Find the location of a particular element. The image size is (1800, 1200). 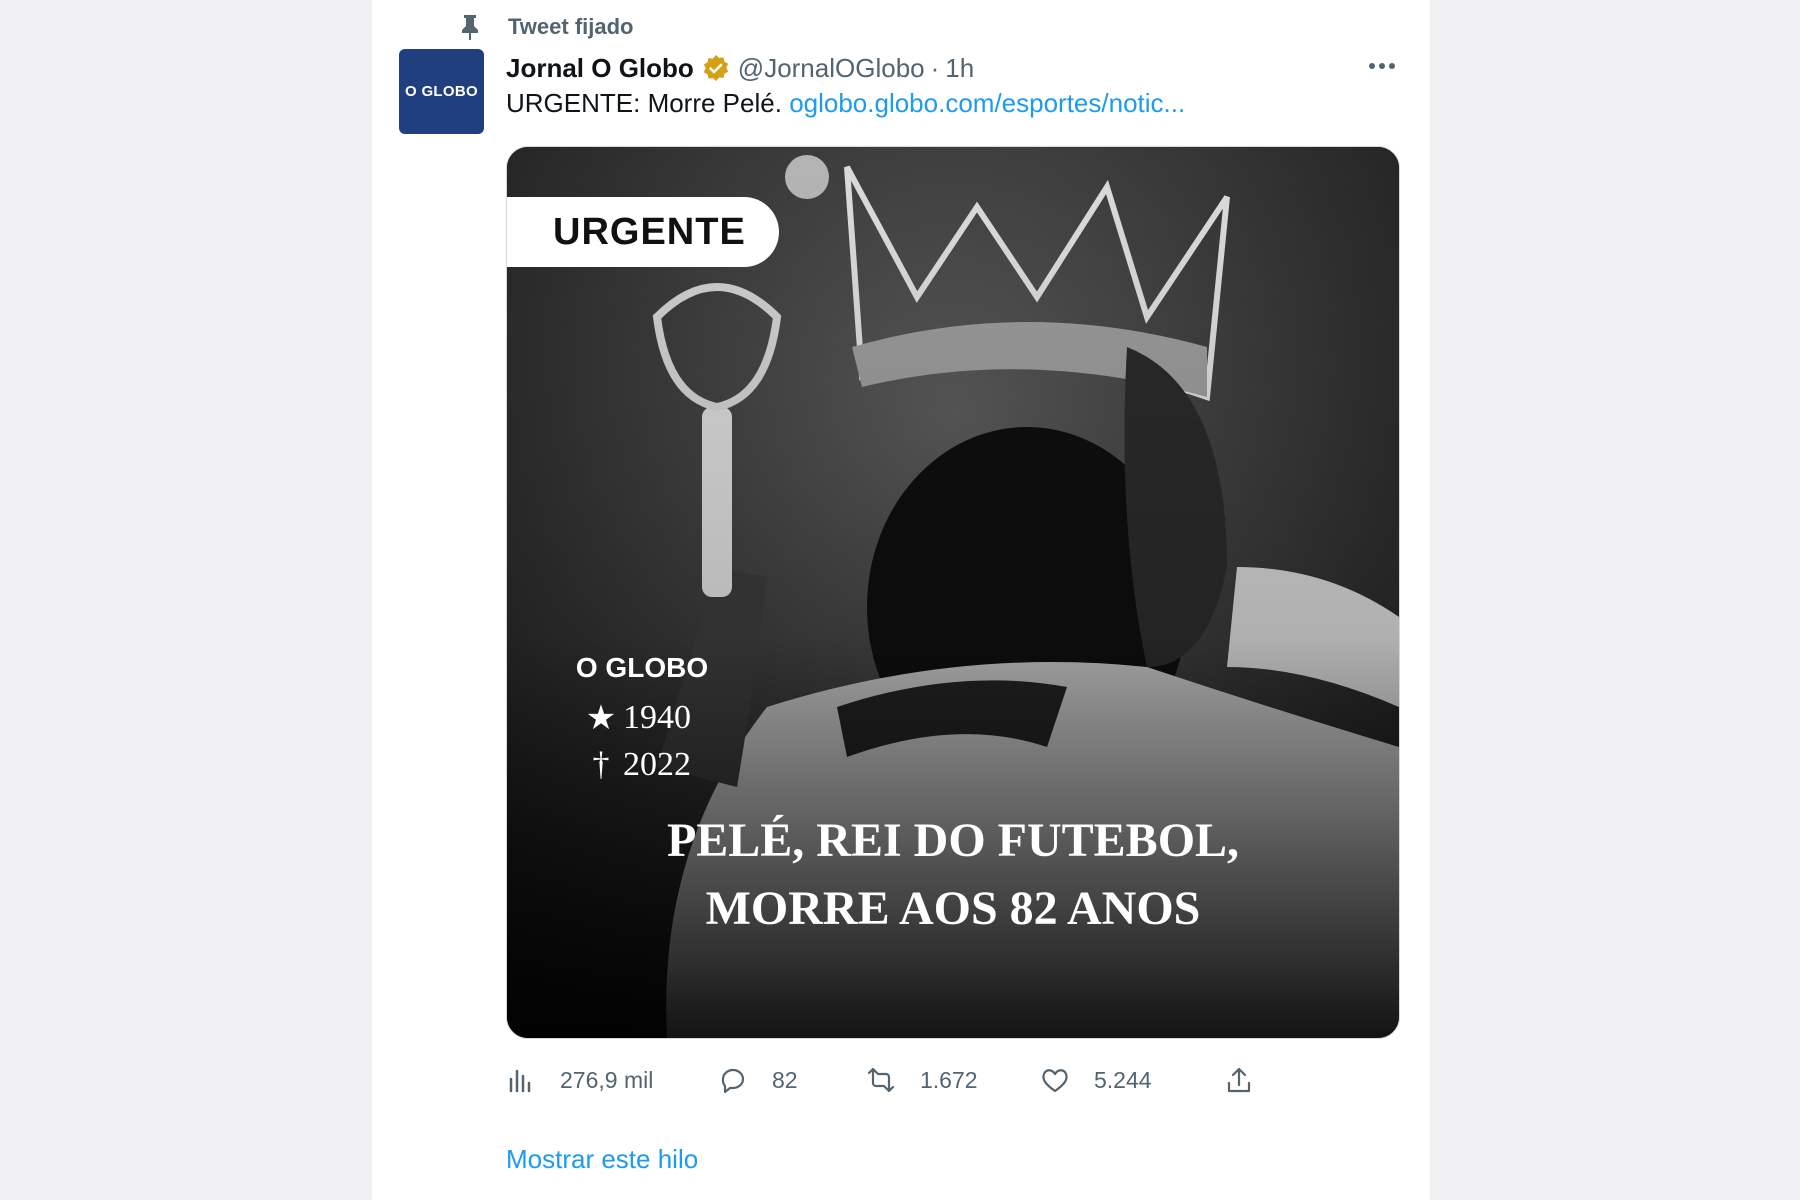

tweet-header: Jornal O Globo @JornalOGlobo · 1h is located at coordinates (740, 68).